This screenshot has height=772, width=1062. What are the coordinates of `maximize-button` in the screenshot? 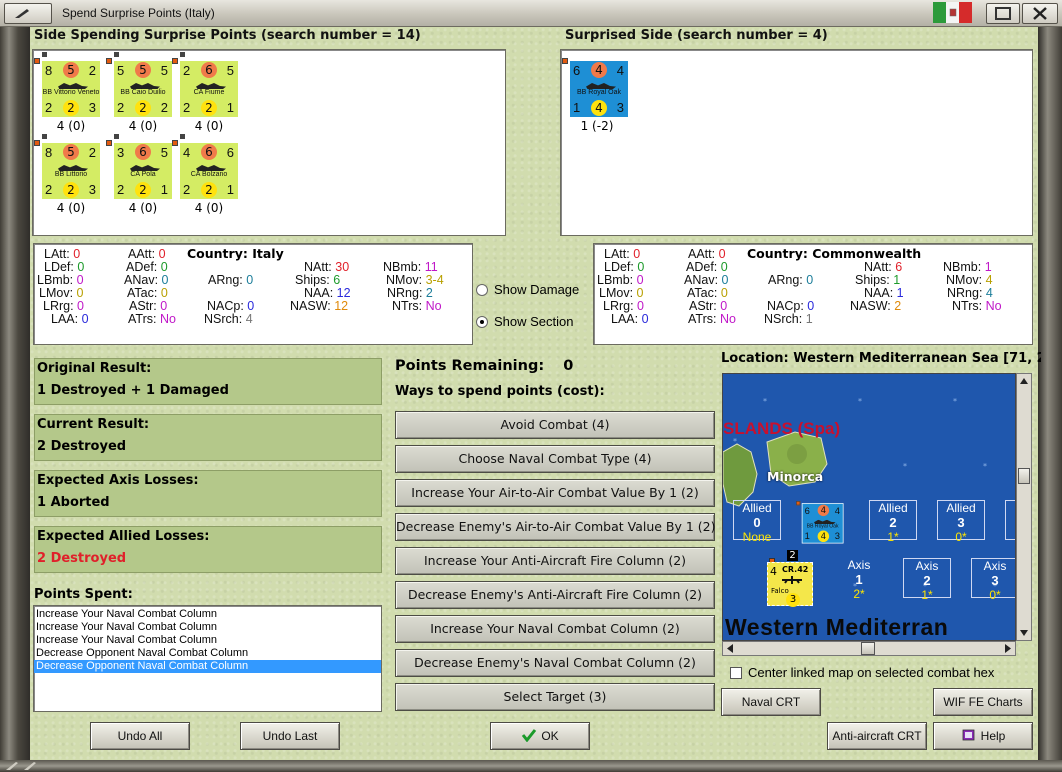 It's located at (1003, 13).